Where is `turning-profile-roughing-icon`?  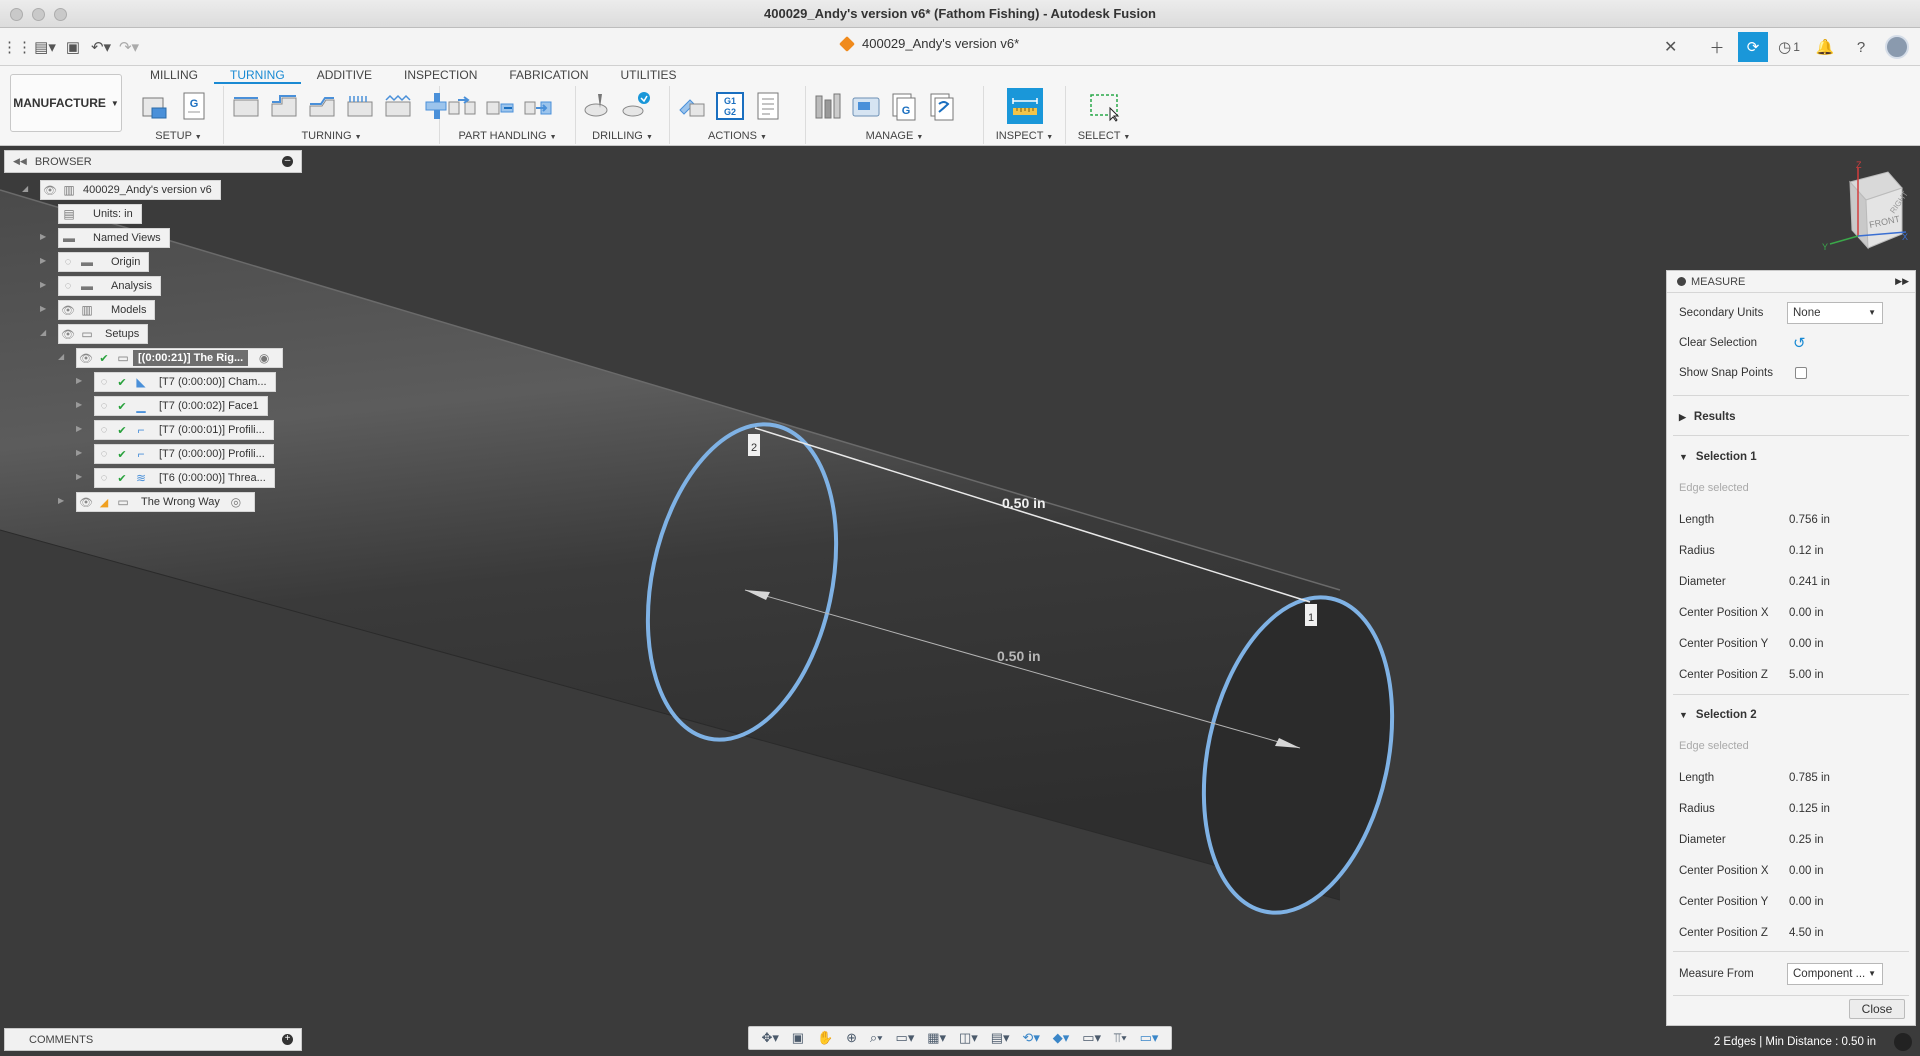
turning-profile-roughing-icon is located at coordinates (284, 106).